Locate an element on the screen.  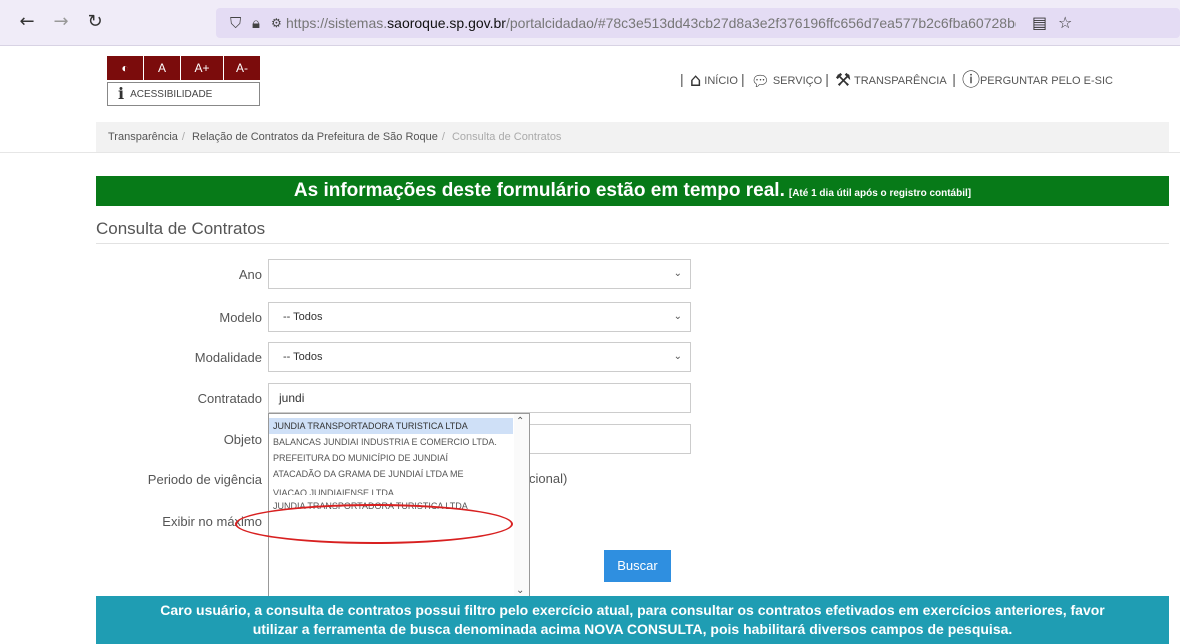
page-title: Consulta de Contratos is located at coordinates (181, 228).